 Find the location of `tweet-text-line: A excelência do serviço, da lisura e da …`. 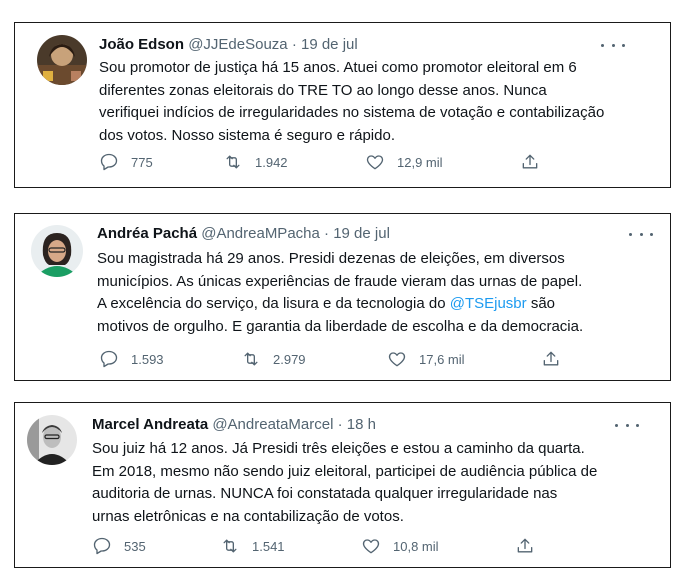

tweet-text-line: A excelência do serviço, da lisura e da … is located at coordinates (340, 304).